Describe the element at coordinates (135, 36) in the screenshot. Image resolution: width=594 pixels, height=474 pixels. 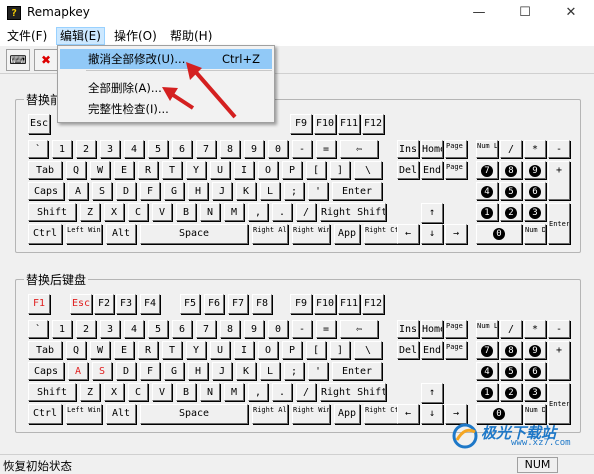
I see `menu-operate: 操作(O)` at that location.